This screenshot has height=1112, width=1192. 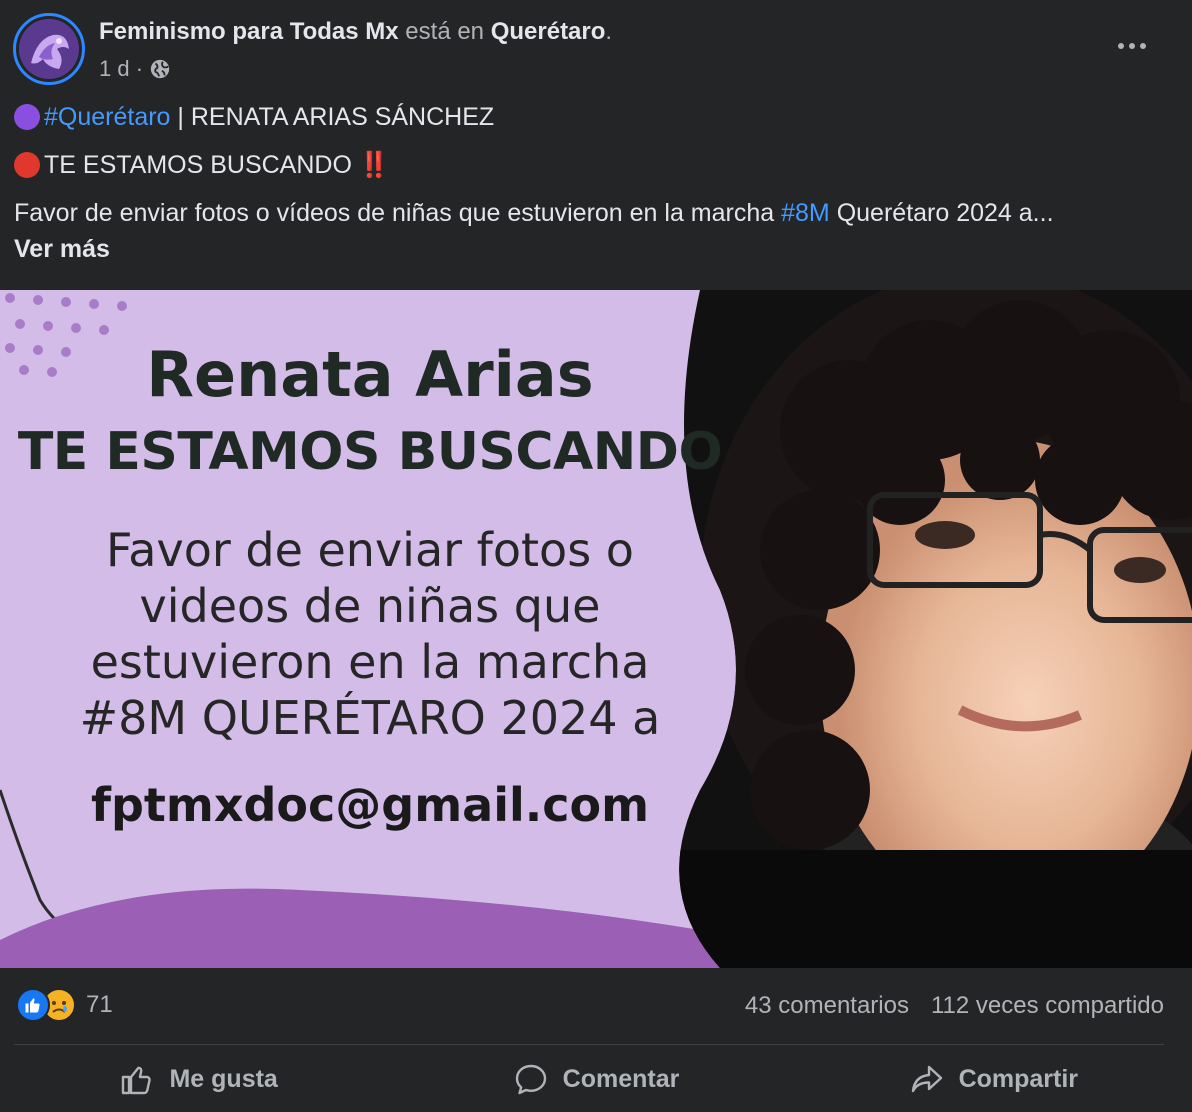 I want to click on comments-count: 43 comentarios, so click(x=827, y=1006).